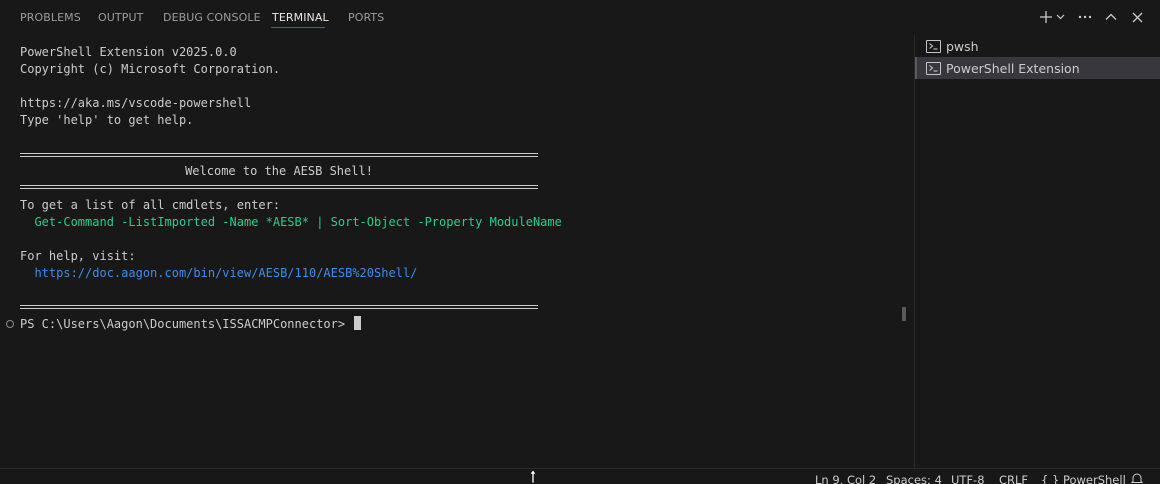 The width and height of the screenshot is (1160, 484). I want to click on terminal-profiles-dropdown, so click(1060, 17).